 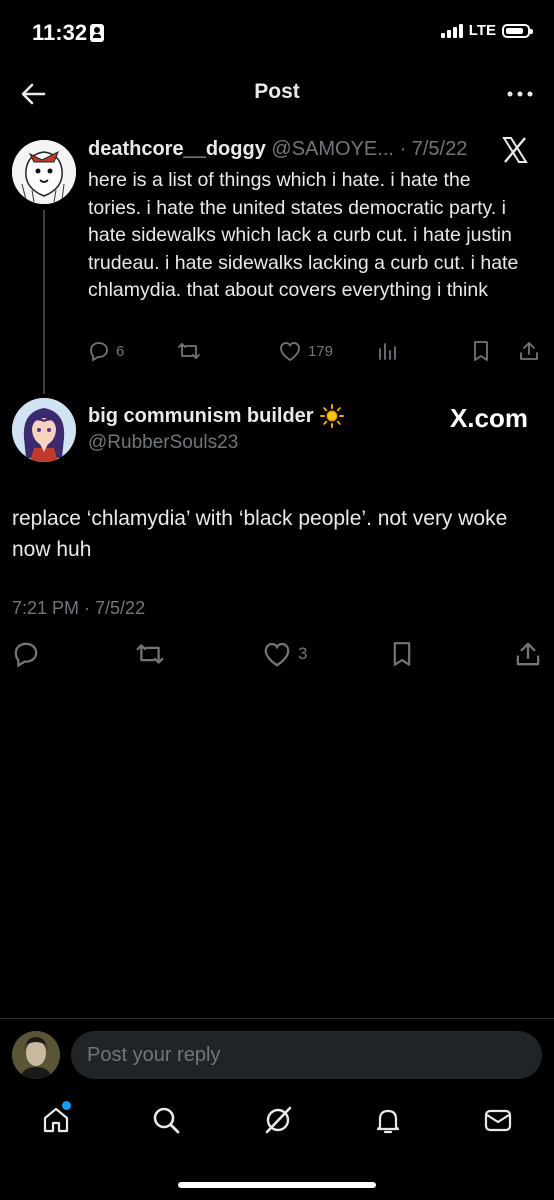 I want to click on like-button: 3, so click(x=284, y=654).